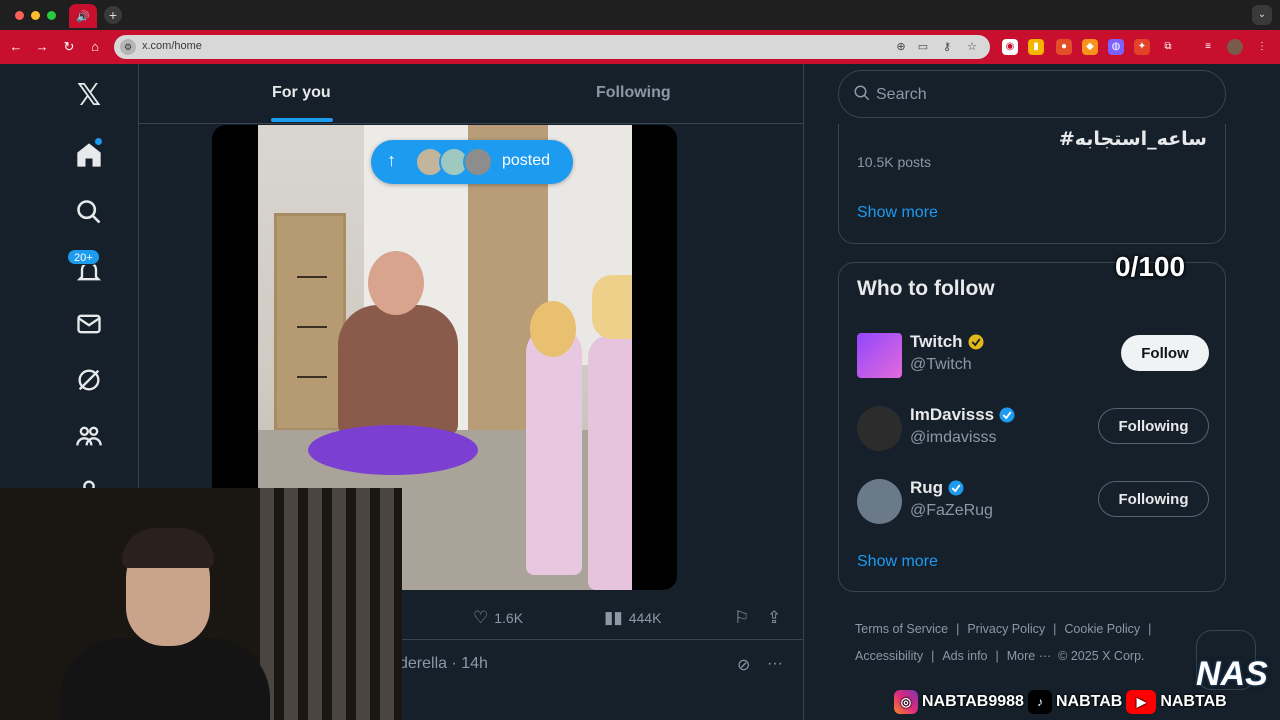  Describe the element at coordinates (1262, 15) in the screenshot. I see `tab-list-button: ⌄` at that location.